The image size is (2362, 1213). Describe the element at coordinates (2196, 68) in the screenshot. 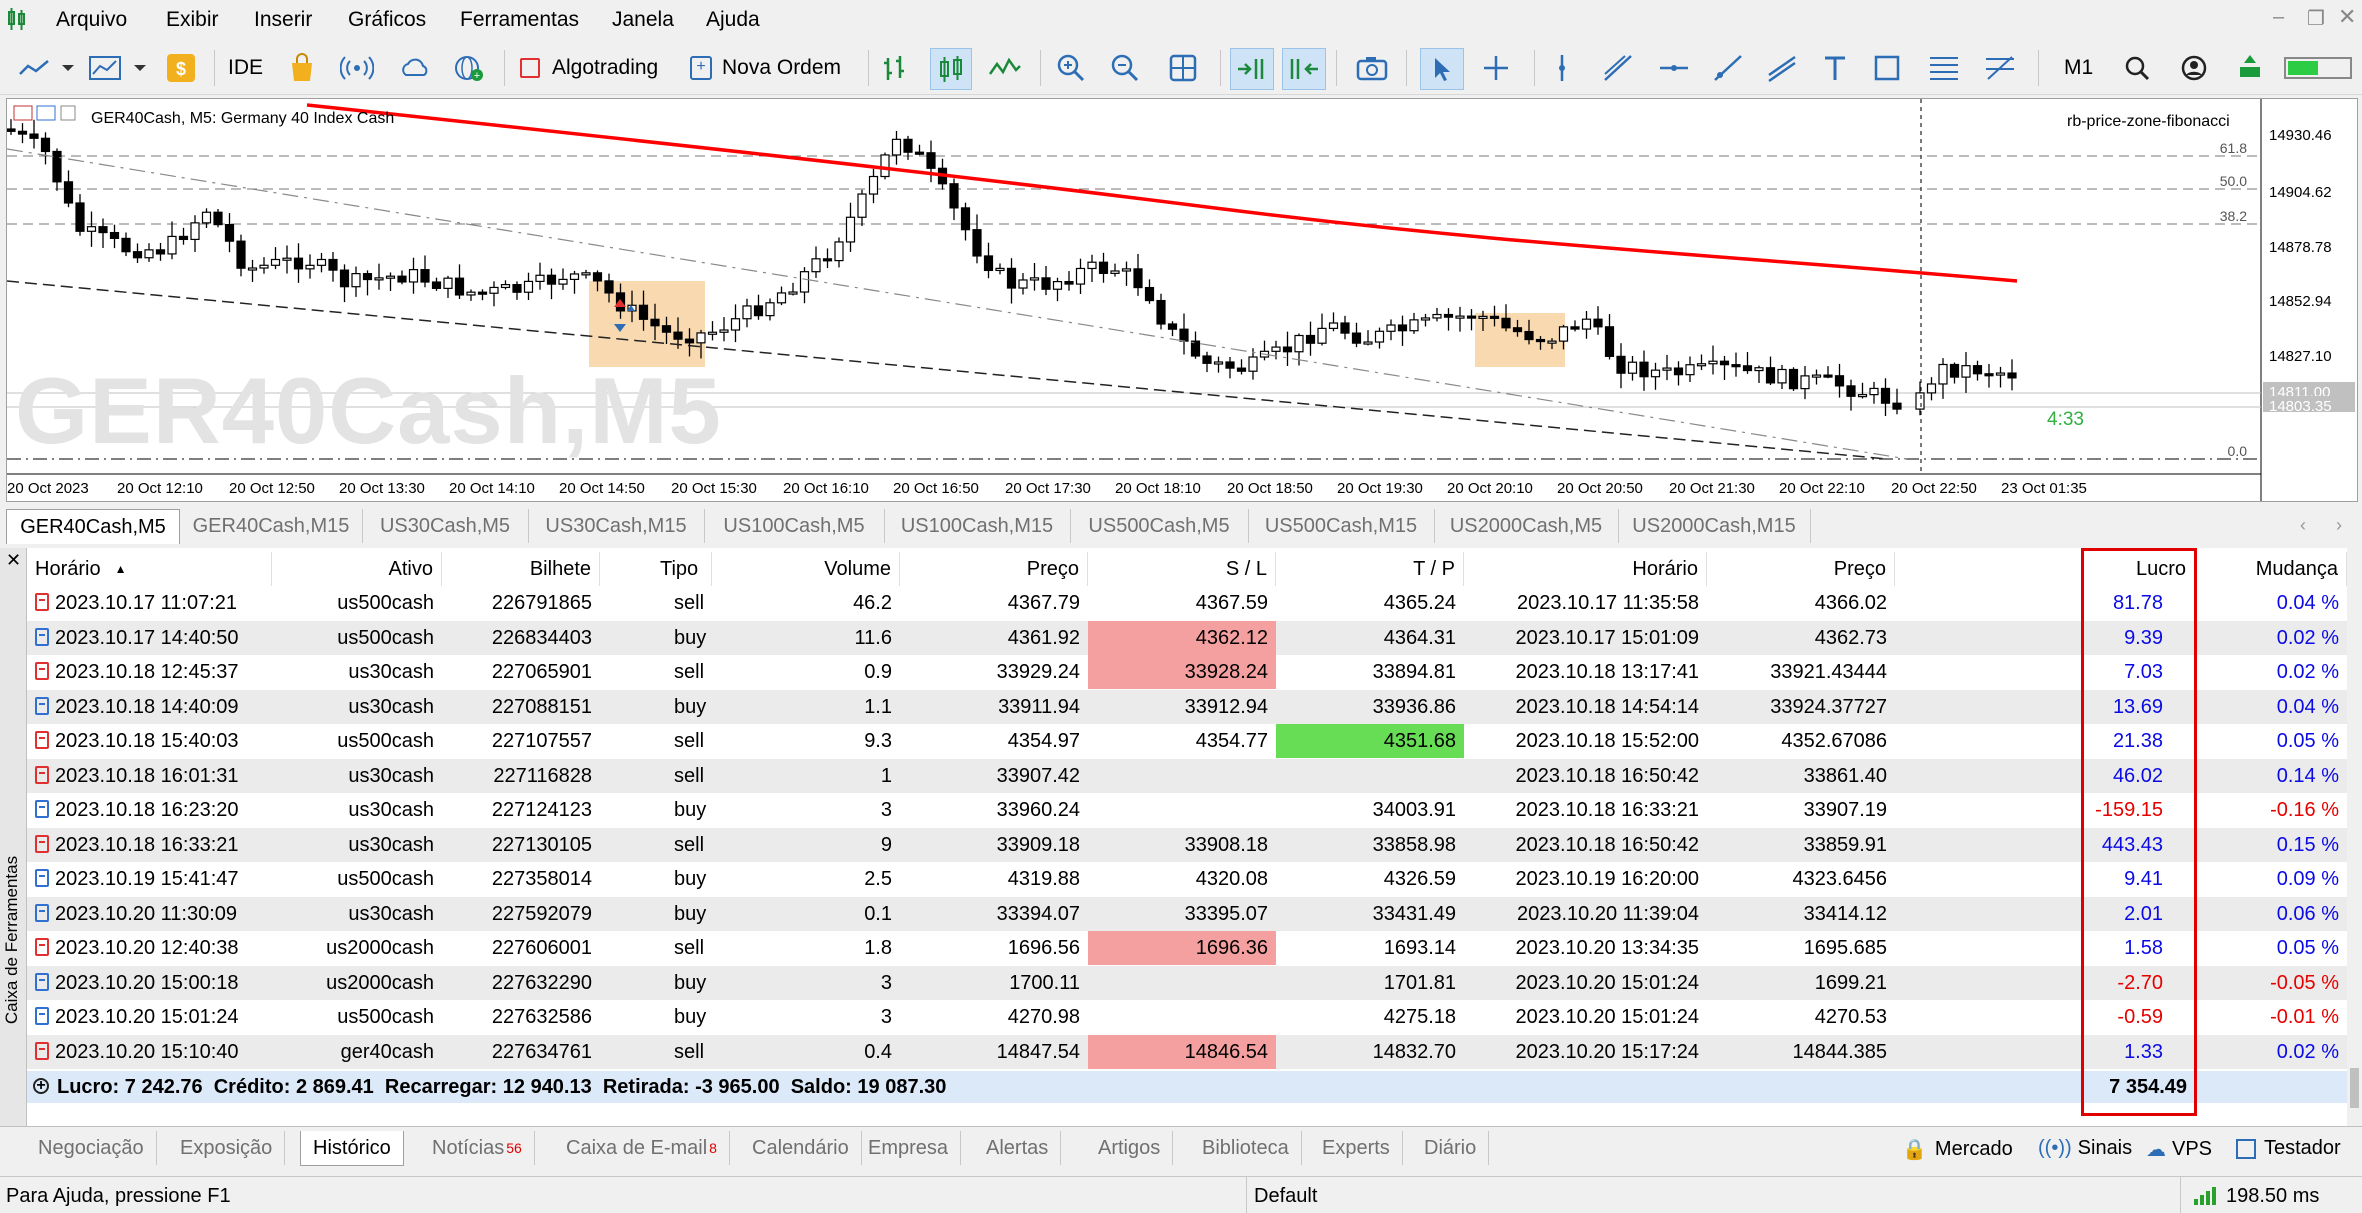

I see `account-icon` at that location.